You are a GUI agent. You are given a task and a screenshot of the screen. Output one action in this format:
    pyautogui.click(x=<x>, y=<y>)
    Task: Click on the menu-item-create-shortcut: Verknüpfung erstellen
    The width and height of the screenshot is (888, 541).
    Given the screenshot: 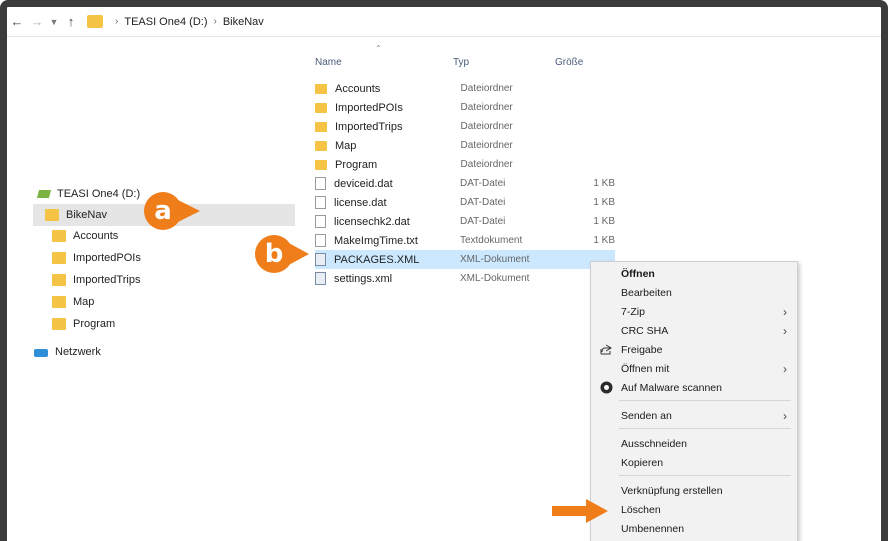 What is the action you would take?
    pyautogui.click(x=694, y=490)
    